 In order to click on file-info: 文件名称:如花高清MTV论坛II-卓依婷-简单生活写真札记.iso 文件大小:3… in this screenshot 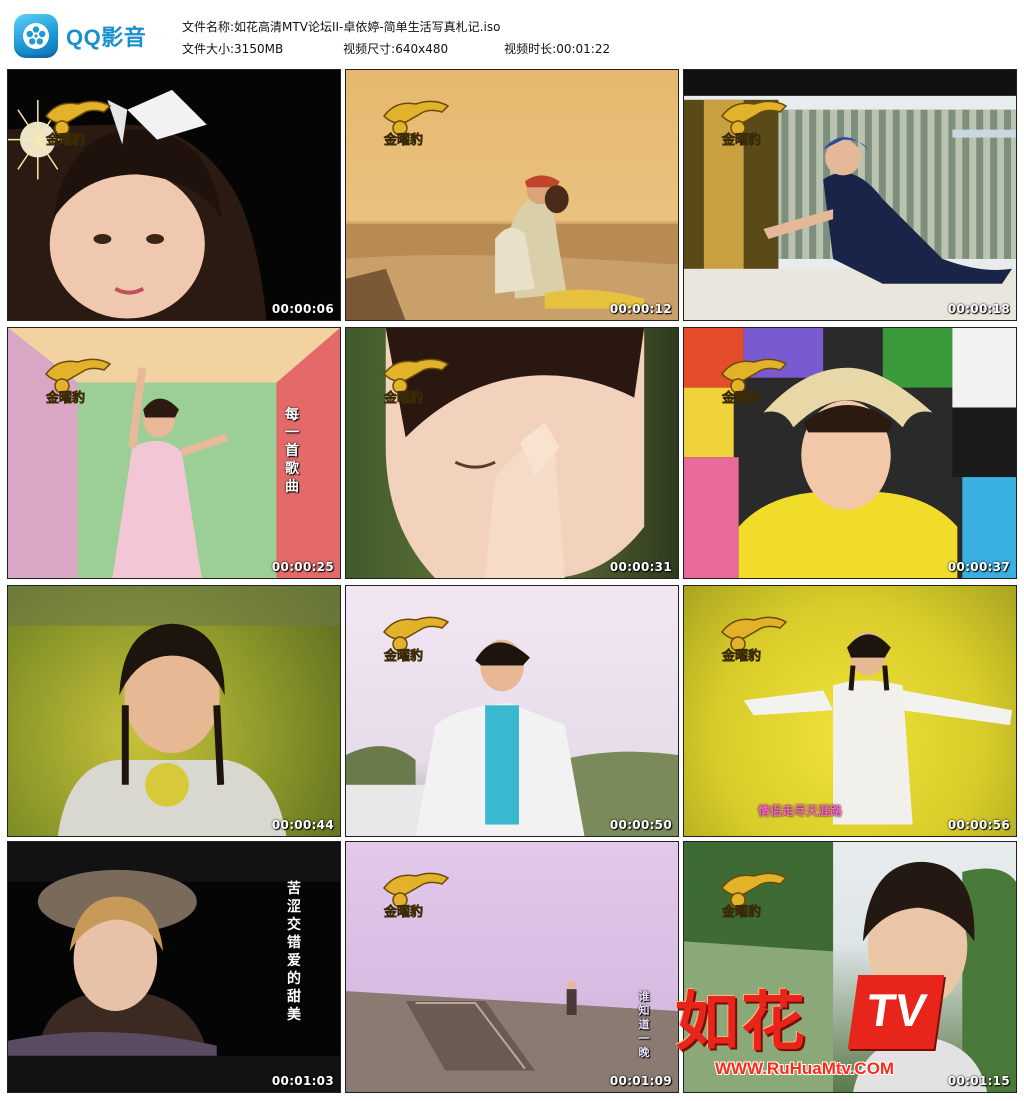, I will do `click(396, 38)`.